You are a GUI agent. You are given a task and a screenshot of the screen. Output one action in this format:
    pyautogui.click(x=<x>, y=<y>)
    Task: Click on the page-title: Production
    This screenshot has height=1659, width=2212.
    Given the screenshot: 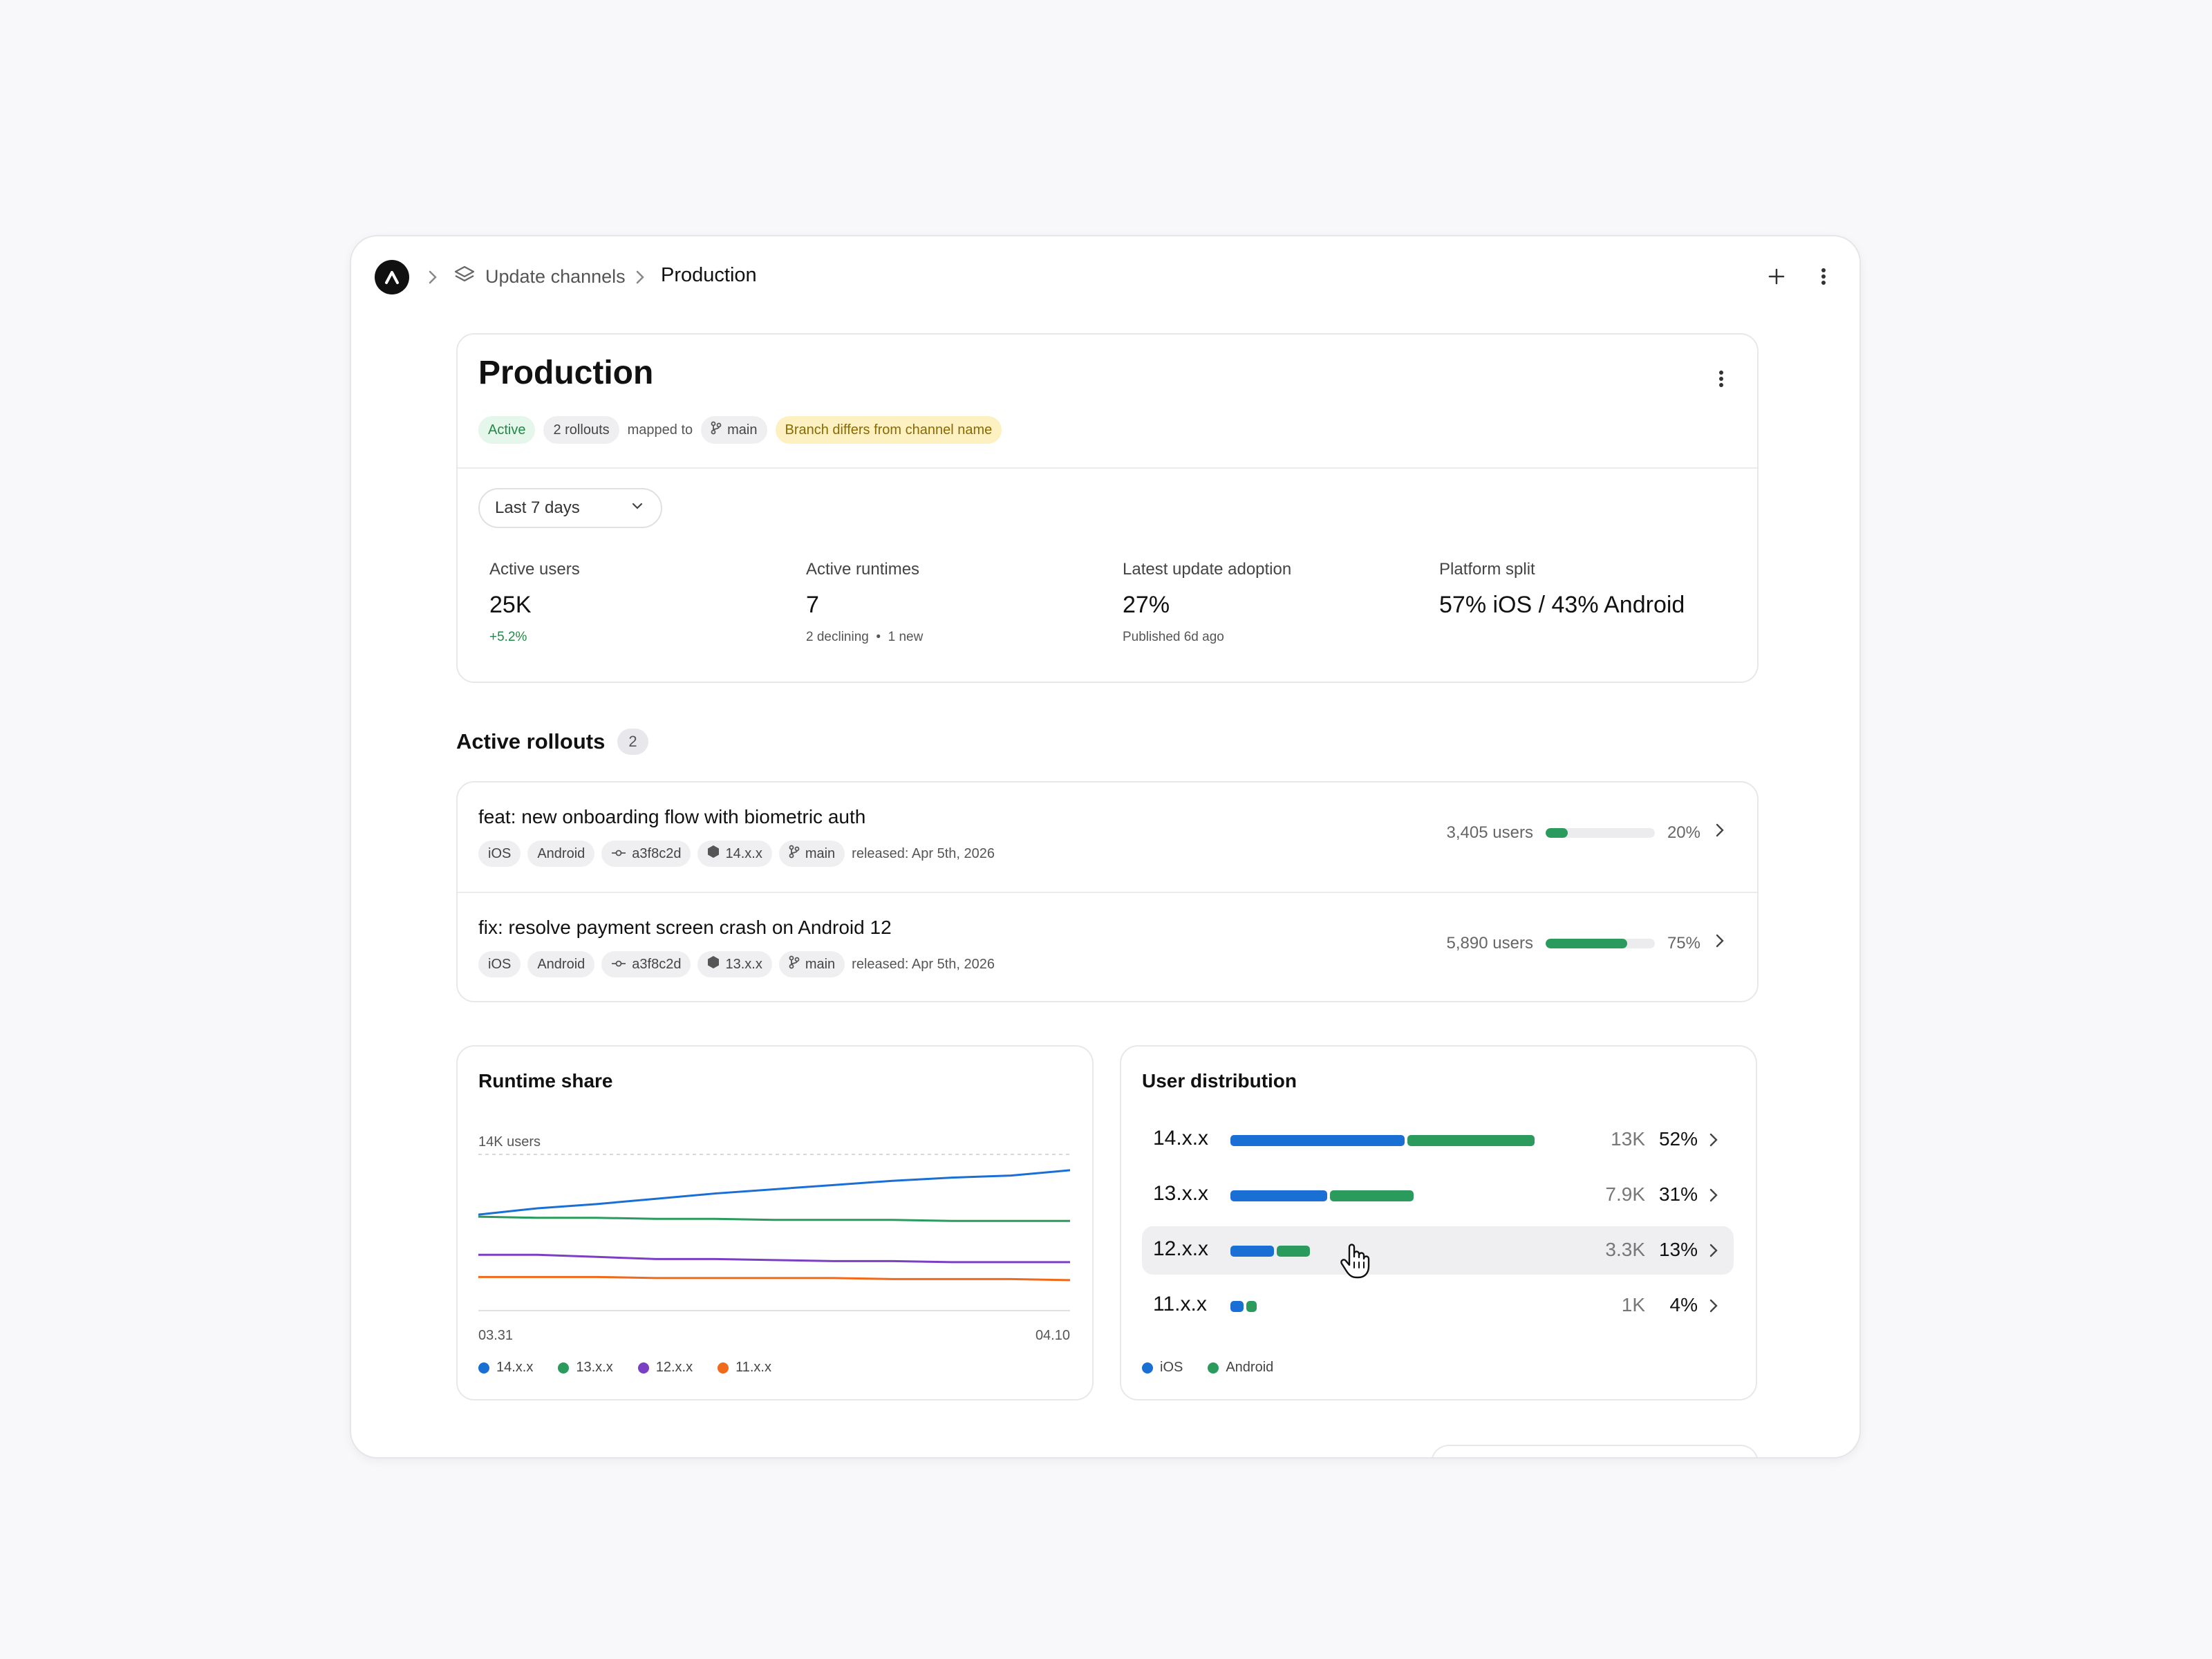 What is the action you would take?
    pyautogui.click(x=566, y=373)
    